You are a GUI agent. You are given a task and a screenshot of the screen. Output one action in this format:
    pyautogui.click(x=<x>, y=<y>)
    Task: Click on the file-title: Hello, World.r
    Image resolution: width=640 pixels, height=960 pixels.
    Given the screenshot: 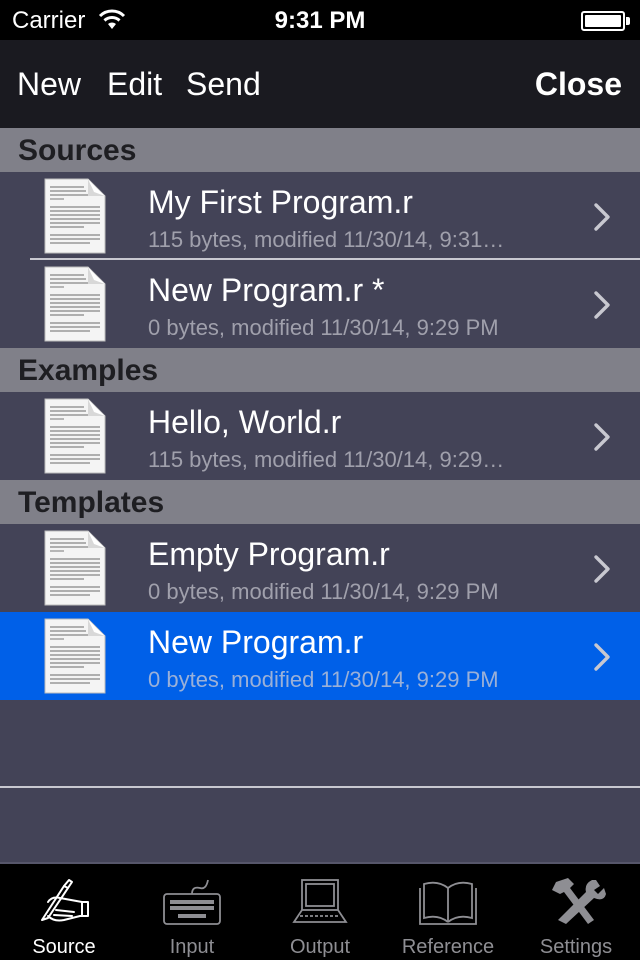 What is the action you would take?
    pyautogui.click(x=245, y=422)
    